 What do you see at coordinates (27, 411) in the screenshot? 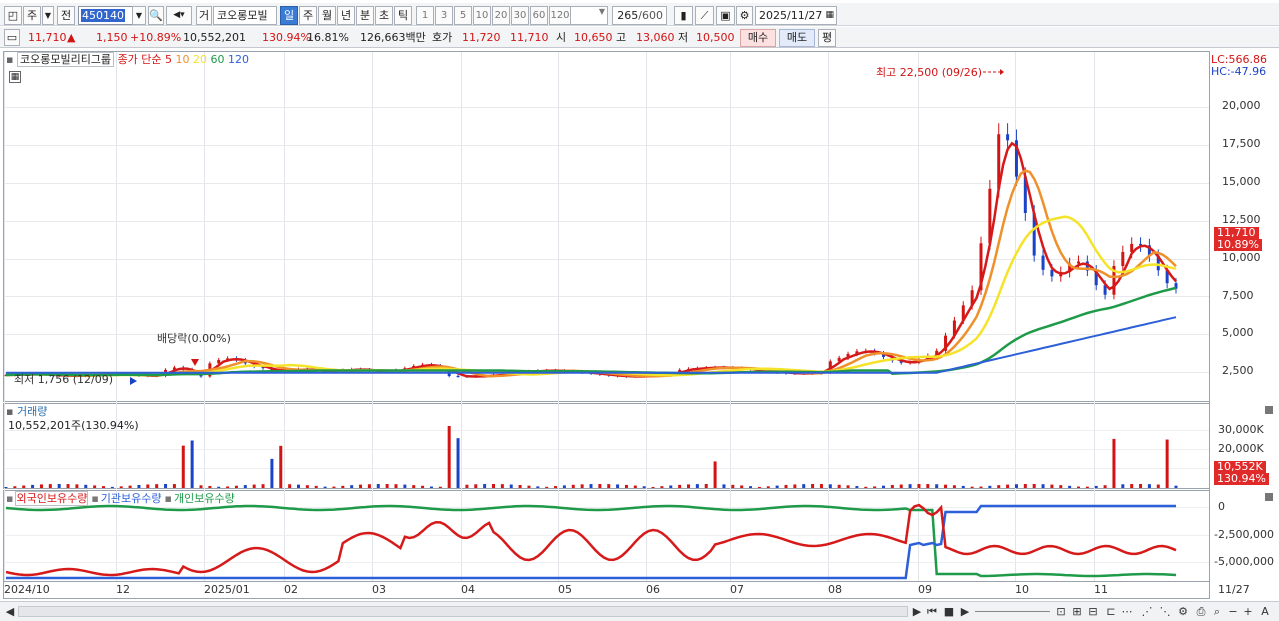
I see `volume-title: ▪ 거래량` at bounding box center [27, 411].